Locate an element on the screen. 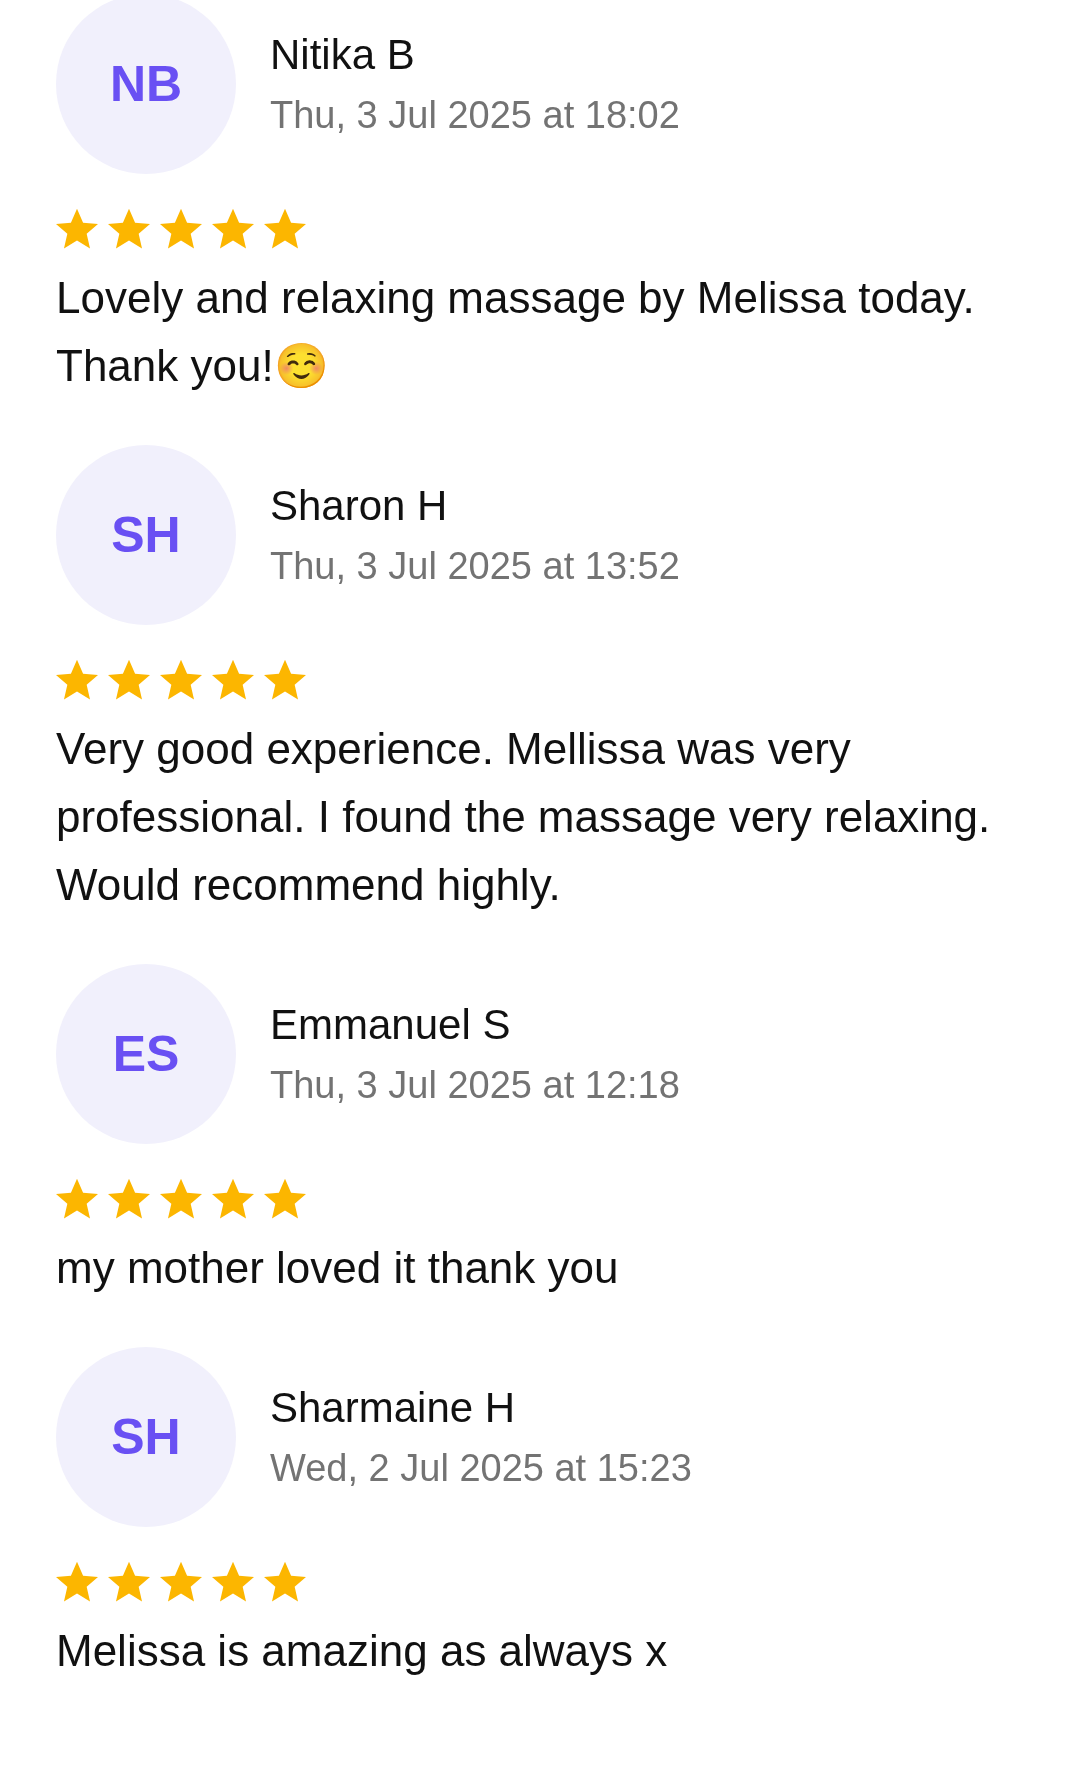 The width and height of the screenshot is (1080, 1772). reviewer-name: Nitika B is located at coordinates (343, 55).